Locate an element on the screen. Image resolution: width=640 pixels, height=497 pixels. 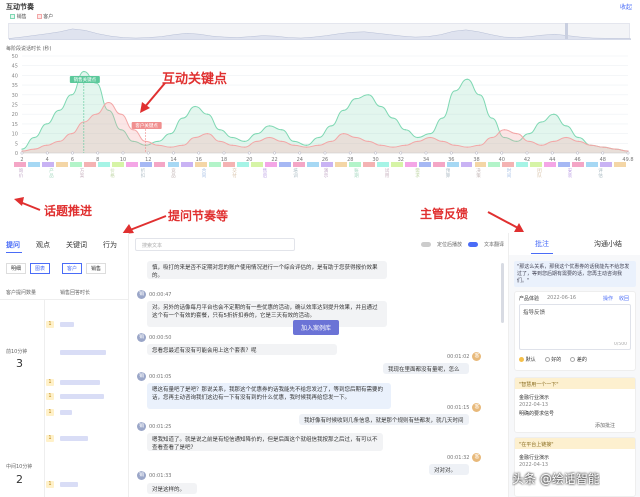
timestamp: 00:01:05 is located at coordinates (160, 377).